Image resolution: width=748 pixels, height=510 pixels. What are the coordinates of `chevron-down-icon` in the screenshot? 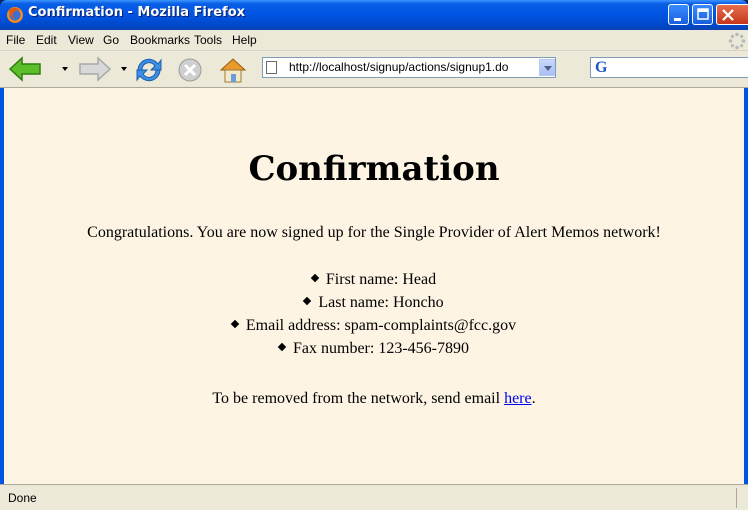 It's located at (548, 68).